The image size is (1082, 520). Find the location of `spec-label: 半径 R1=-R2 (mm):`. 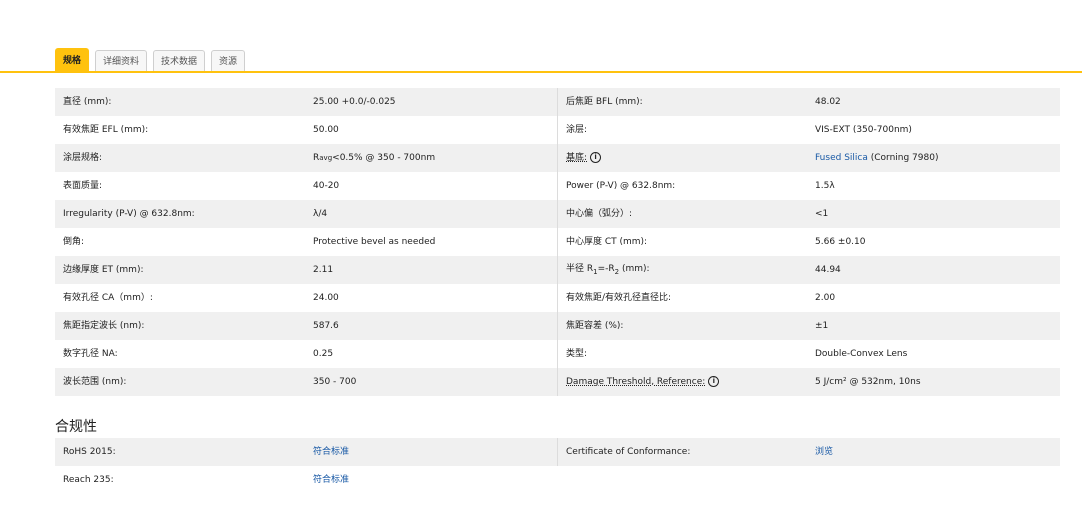

spec-label: 半径 R1=-R2 (mm): is located at coordinates (682, 270).